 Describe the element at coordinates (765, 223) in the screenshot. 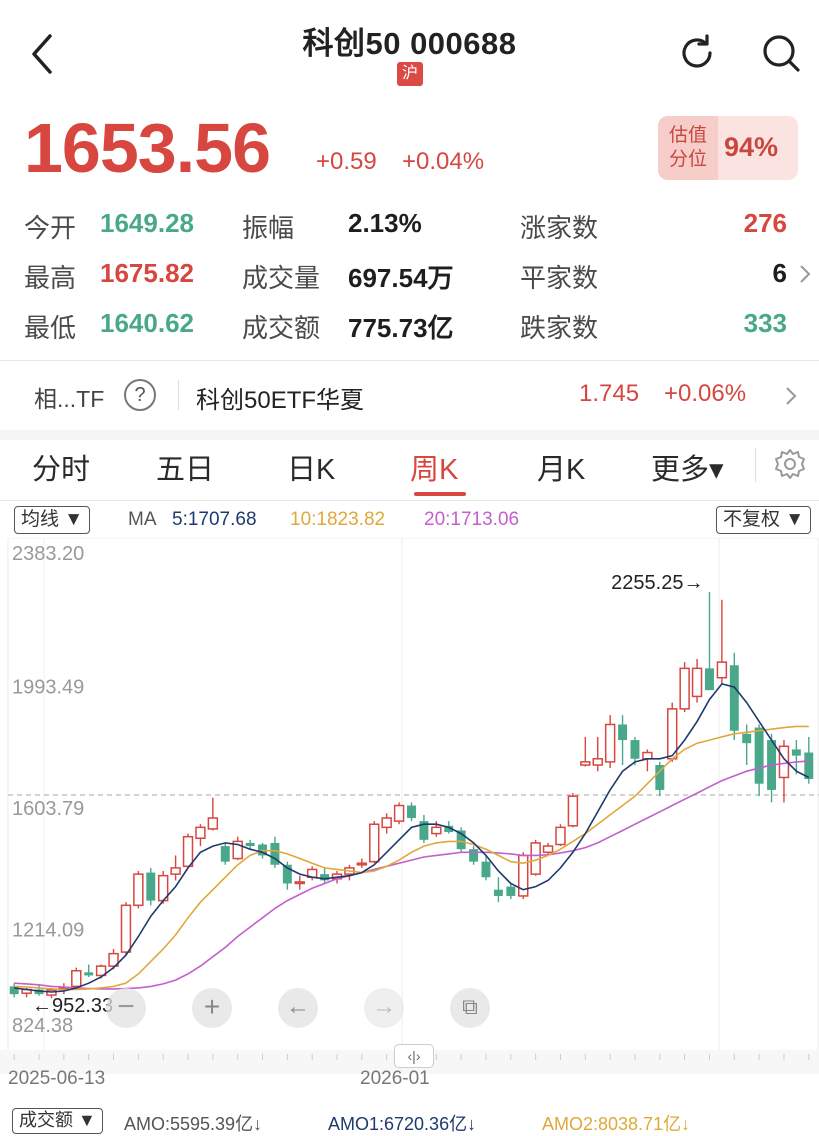

I see `stat-advancers: 276` at that location.